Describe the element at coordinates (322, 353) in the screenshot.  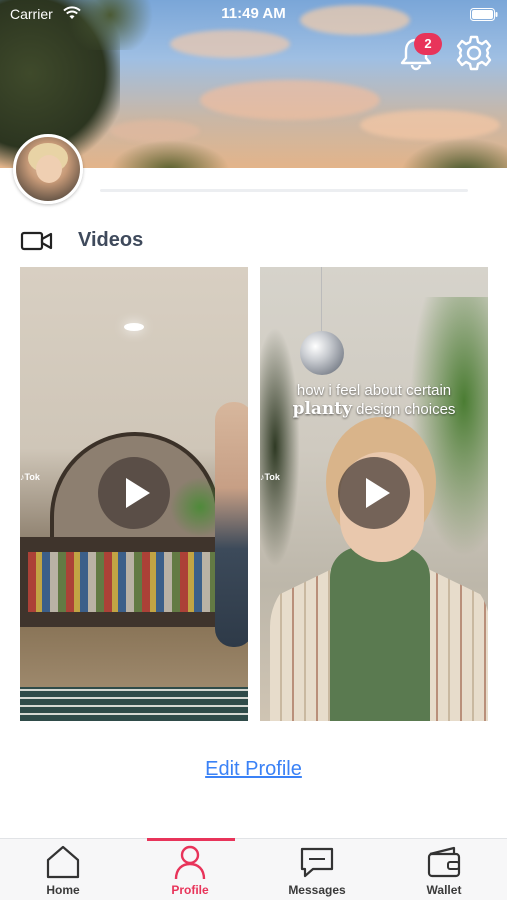
I see `disco-ball-image` at that location.